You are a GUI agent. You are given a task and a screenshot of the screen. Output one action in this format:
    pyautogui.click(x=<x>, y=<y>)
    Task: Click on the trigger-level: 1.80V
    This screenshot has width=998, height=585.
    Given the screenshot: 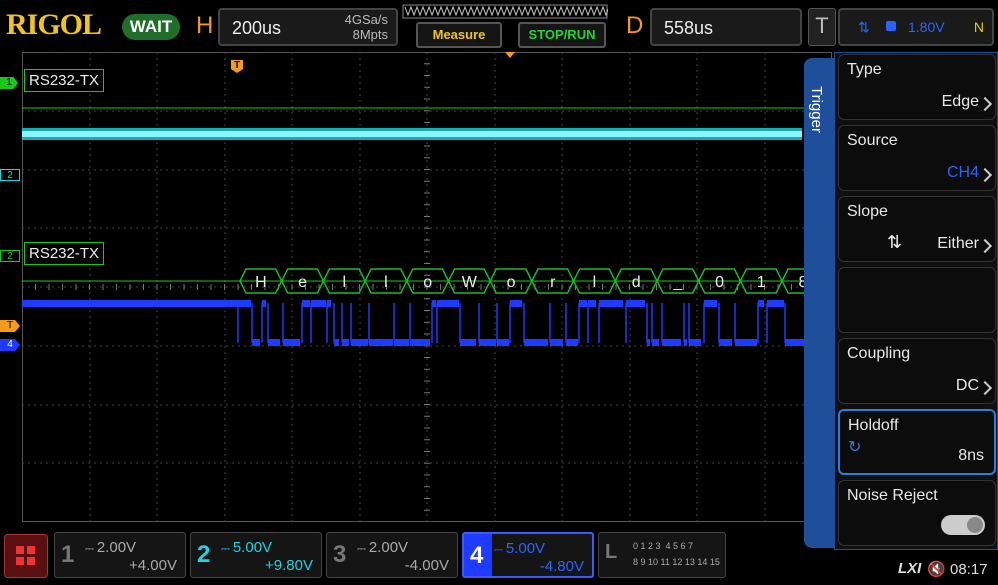 What is the action you would take?
    pyautogui.click(x=926, y=27)
    